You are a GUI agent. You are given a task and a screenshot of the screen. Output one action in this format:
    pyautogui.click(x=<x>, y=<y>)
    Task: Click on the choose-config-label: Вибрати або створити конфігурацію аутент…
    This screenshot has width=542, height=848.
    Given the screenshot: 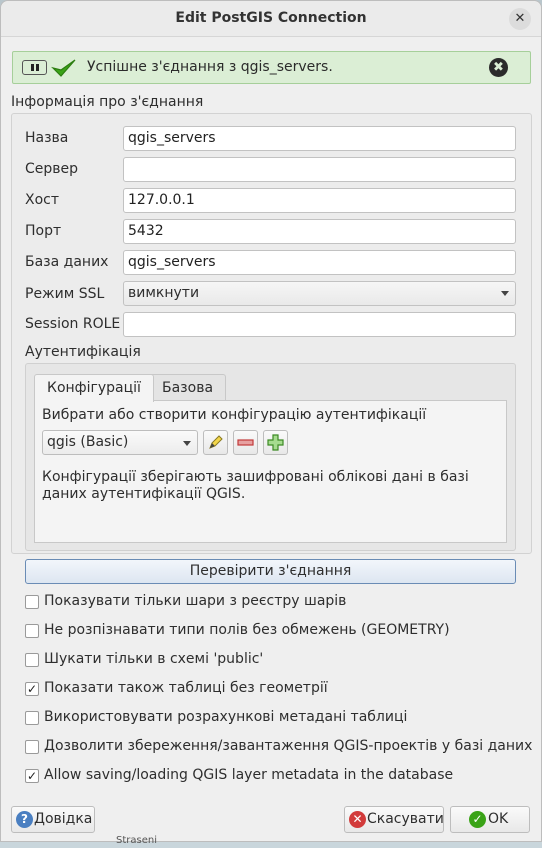 What is the action you would take?
    pyautogui.click(x=234, y=415)
    